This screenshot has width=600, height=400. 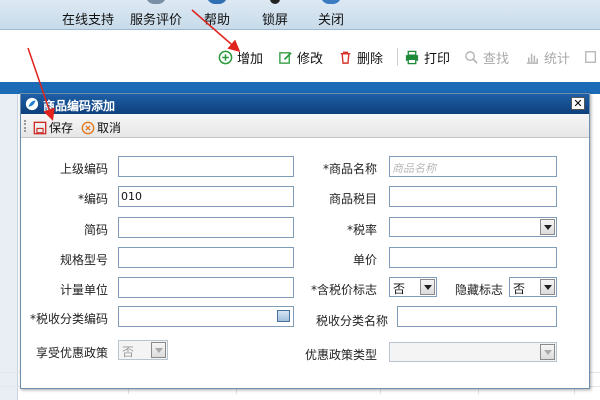 I want to click on nav-online-support: 在线支持, so click(x=88, y=15).